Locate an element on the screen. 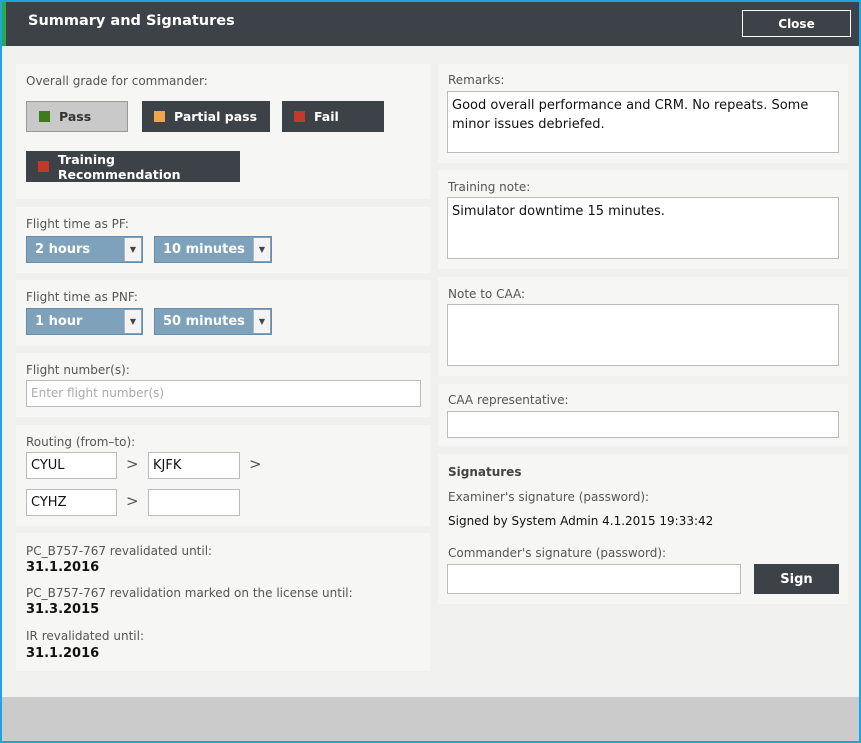 The height and width of the screenshot is (743, 861). training-recommendation-button: Training Recommendation is located at coordinates (133, 166).